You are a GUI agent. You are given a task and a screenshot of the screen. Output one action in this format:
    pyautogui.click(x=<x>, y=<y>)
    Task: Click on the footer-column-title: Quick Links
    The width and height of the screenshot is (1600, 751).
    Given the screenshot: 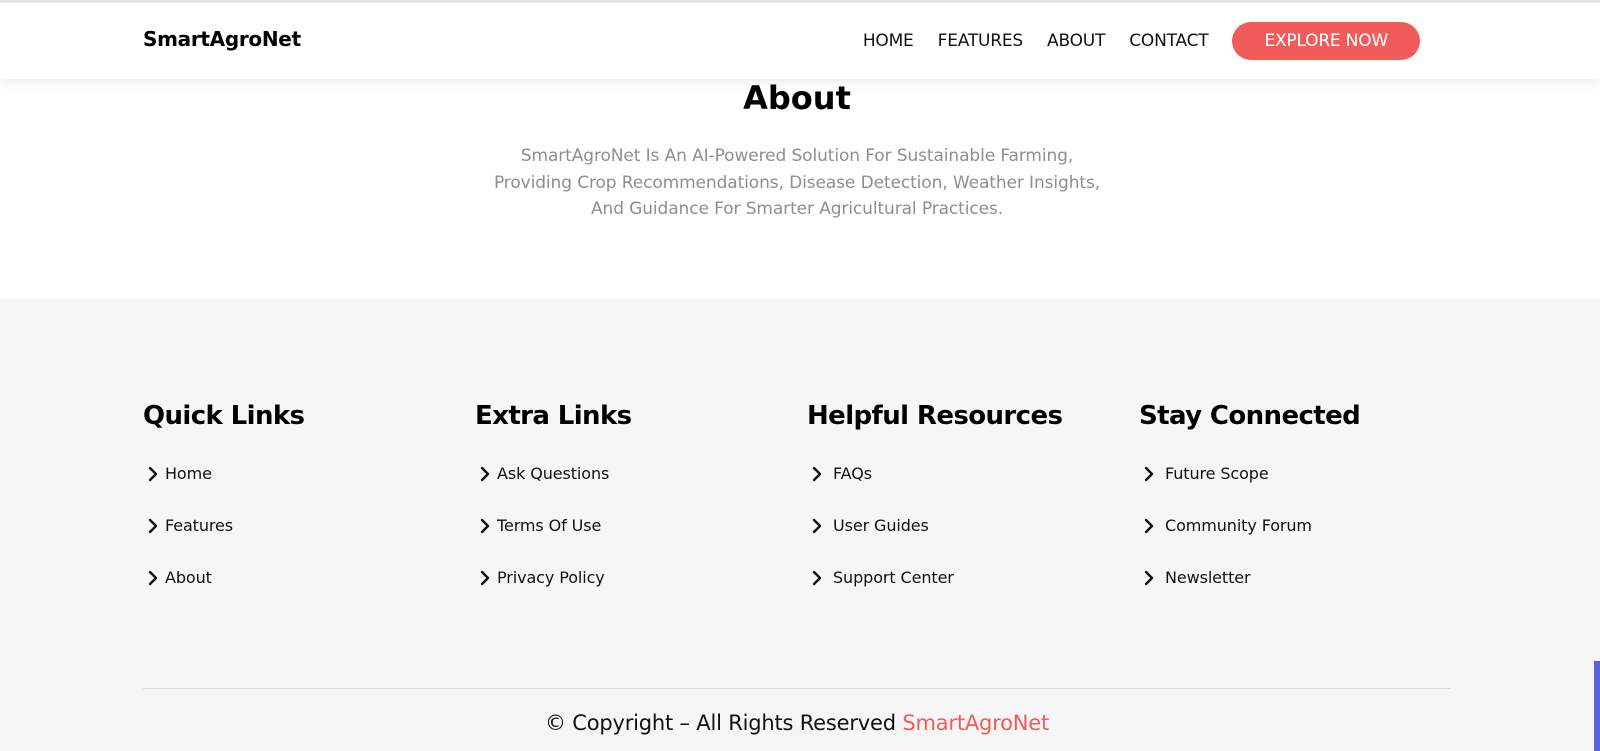 What is the action you would take?
    pyautogui.click(x=224, y=416)
    